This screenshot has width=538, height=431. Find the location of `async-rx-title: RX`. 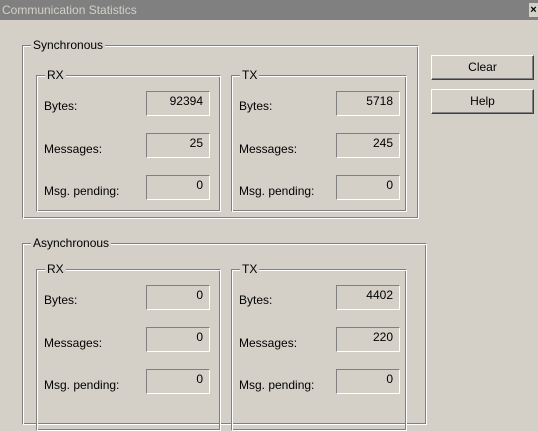

async-rx-title: RX is located at coordinates (55, 269).